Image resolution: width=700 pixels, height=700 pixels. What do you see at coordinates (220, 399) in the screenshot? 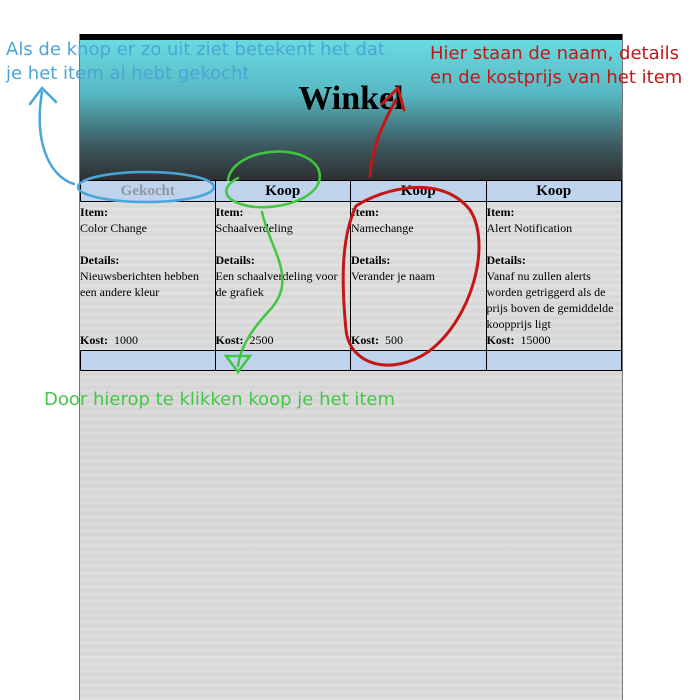
I see `green-annotation-text: Door hierop te klikken koop je het item` at bounding box center [220, 399].